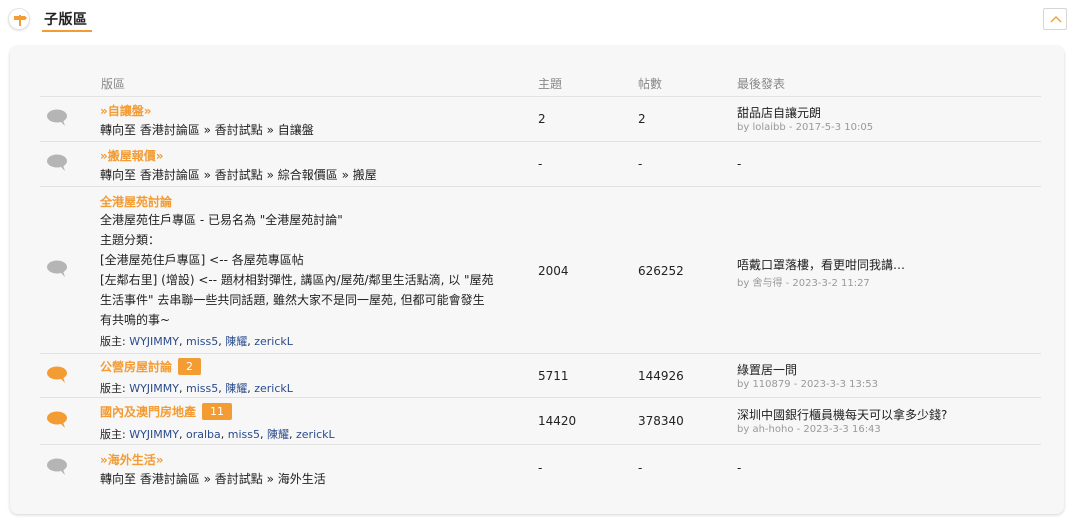  What do you see at coordinates (661, 376) in the screenshot?
I see `post-count: 144926` at bounding box center [661, 376].